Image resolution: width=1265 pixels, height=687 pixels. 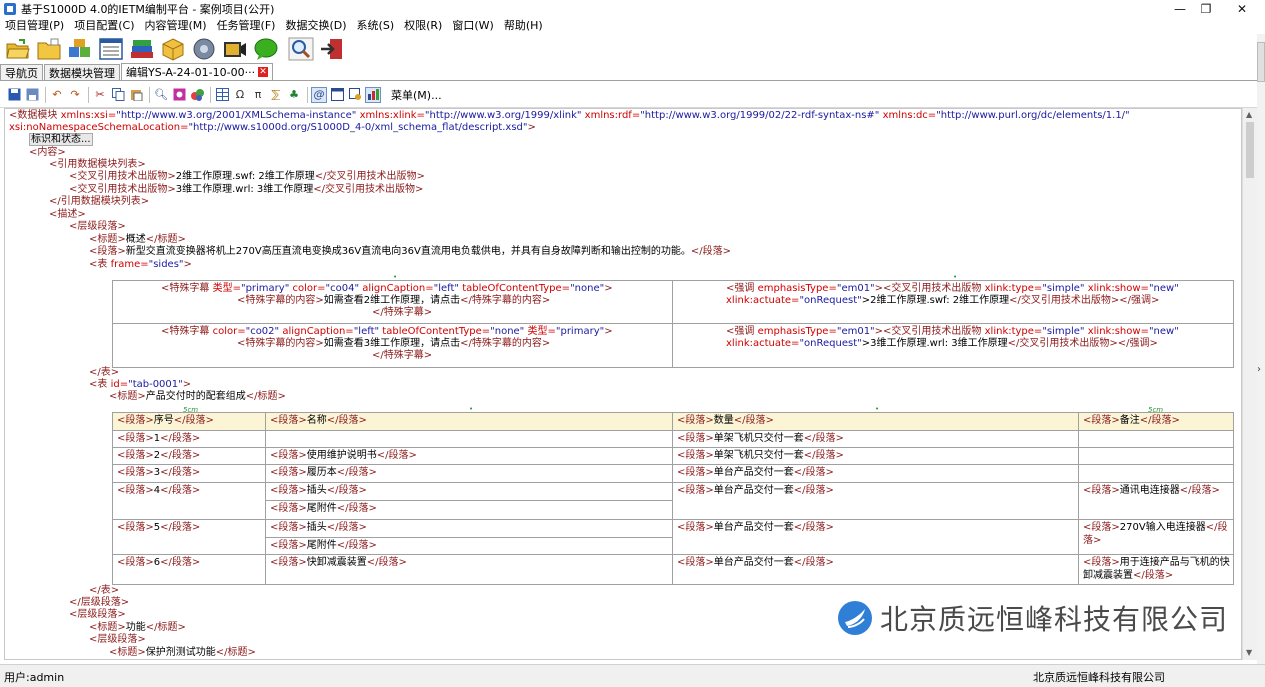 I want to click on copy-icon, so click(x=117, y=94).